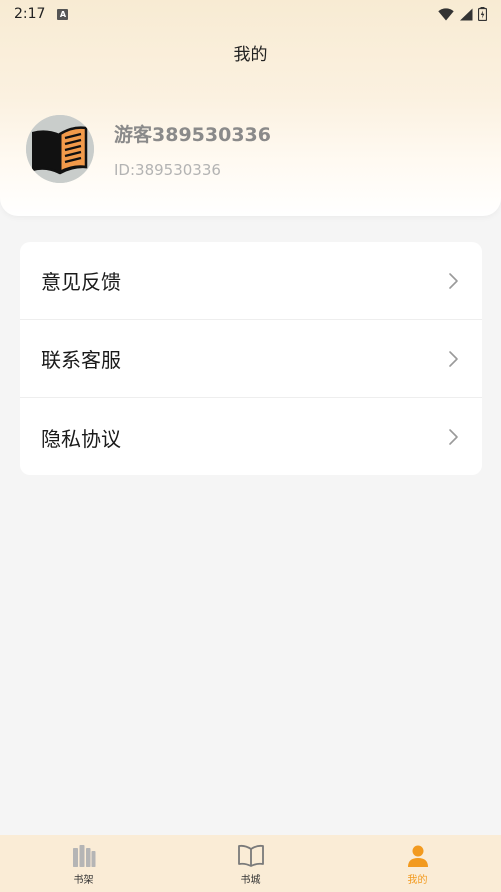 This screenshot has height=892, width=501. Describe the element at coordinates (30, 14) in the screenshot. I see `status-time: 2:17` at that location.